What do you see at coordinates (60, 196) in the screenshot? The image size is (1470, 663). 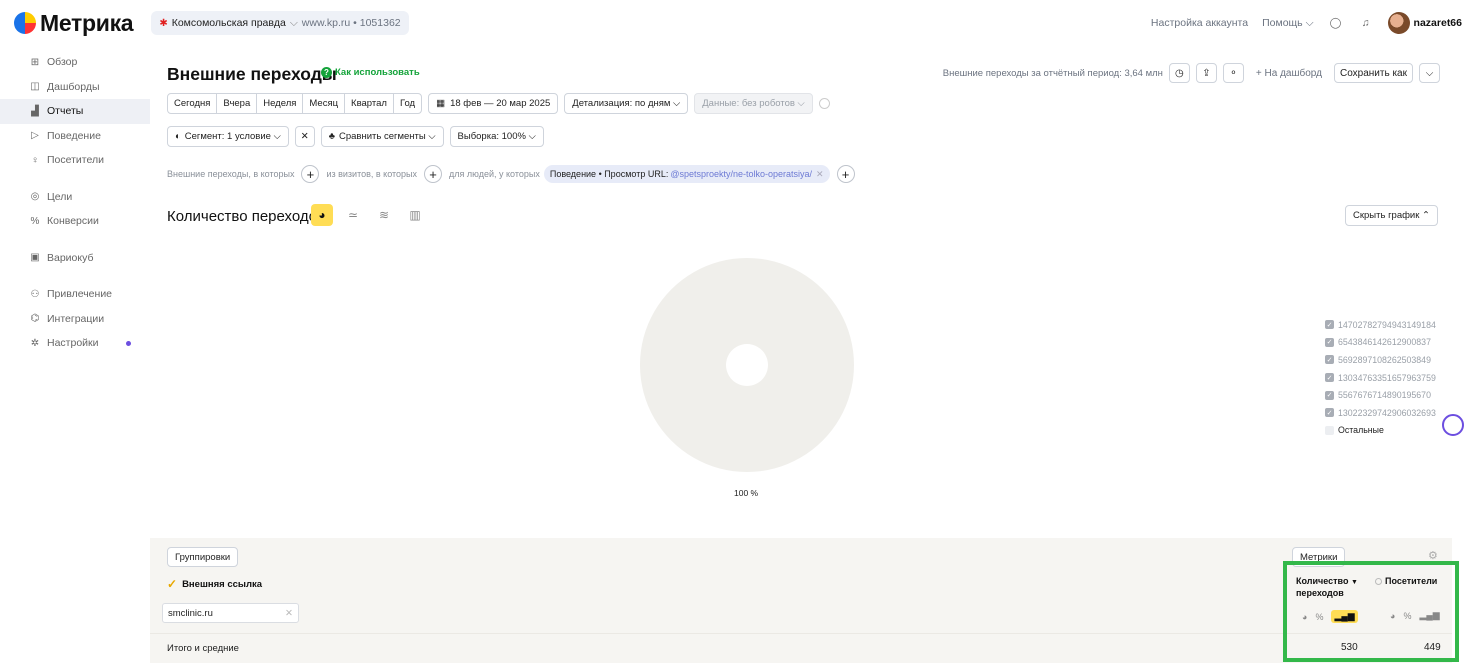 I see `sidebar-item-label: Цели` at bounding box center [60, 196].